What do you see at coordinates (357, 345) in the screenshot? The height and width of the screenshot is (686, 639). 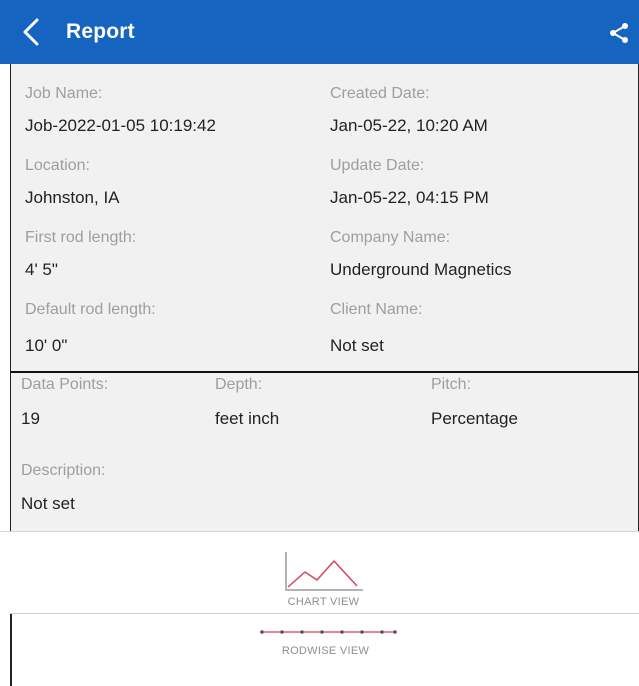 I see `client-name-value: Not set` at bounding box center [357, 345].